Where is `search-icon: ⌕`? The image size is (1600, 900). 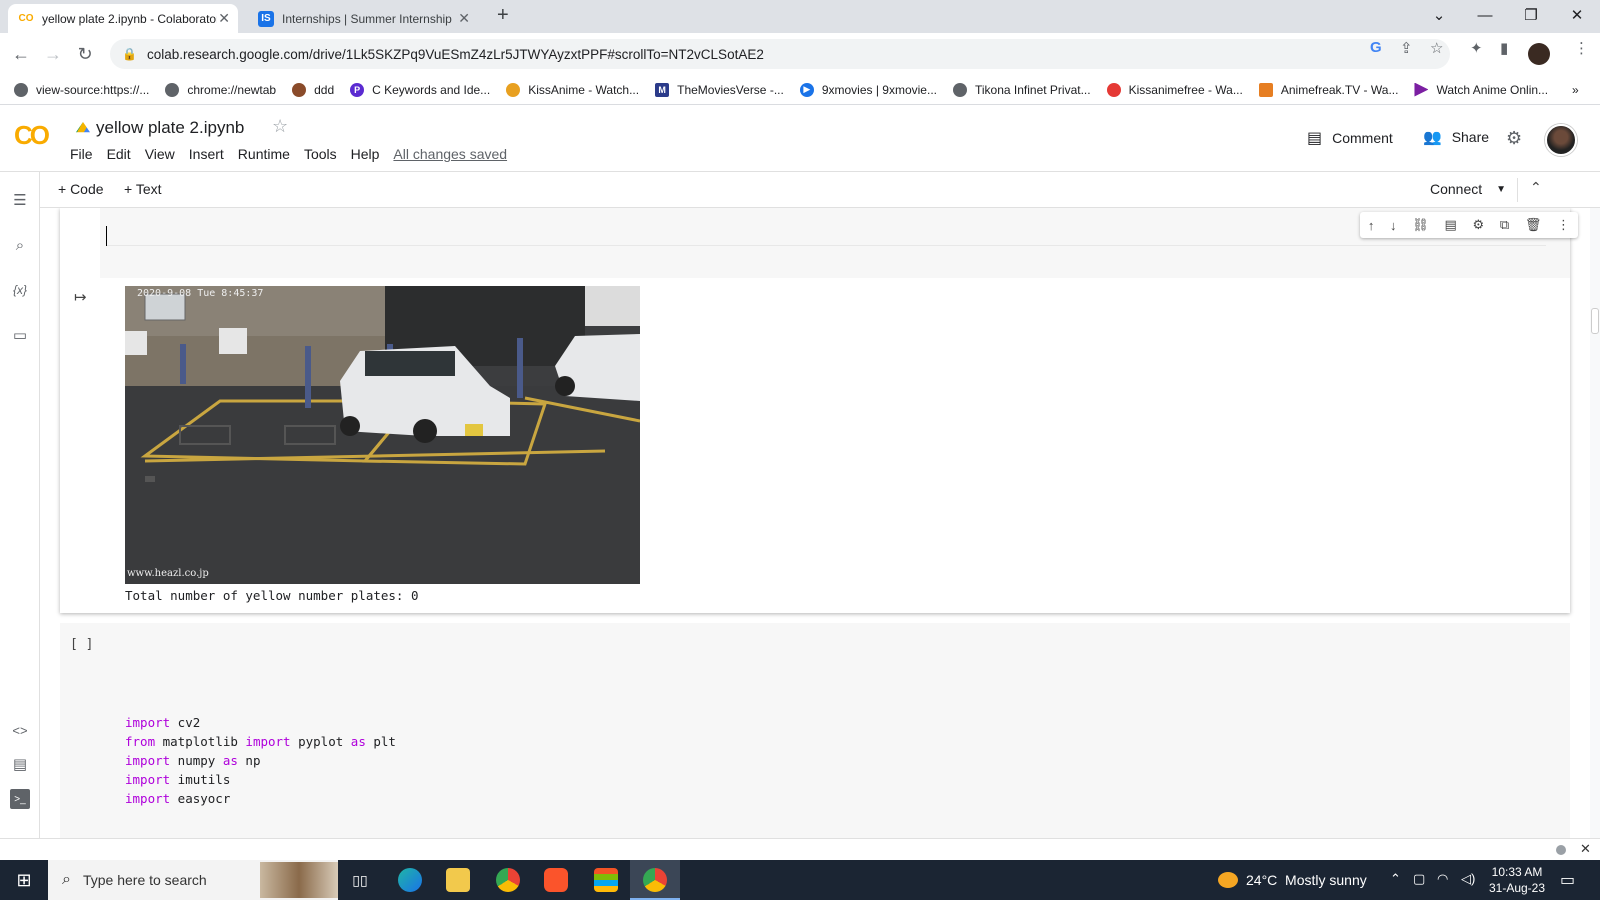 search-icon: ⌕ is located at coordinates (20, 245).